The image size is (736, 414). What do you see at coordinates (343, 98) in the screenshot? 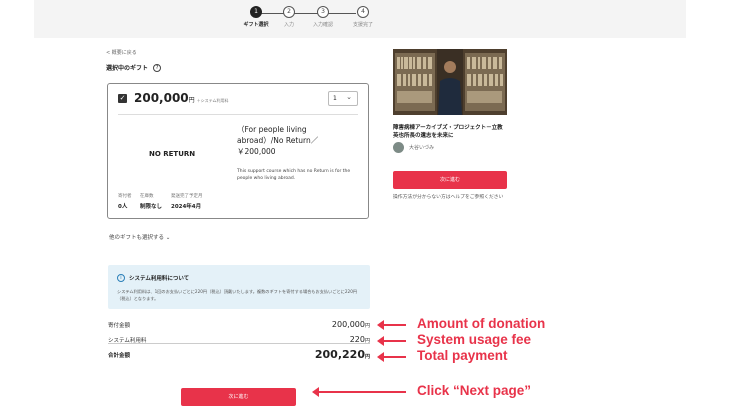
I see `quantity-select: 1 ⌄` at bounding box center [343, 98].